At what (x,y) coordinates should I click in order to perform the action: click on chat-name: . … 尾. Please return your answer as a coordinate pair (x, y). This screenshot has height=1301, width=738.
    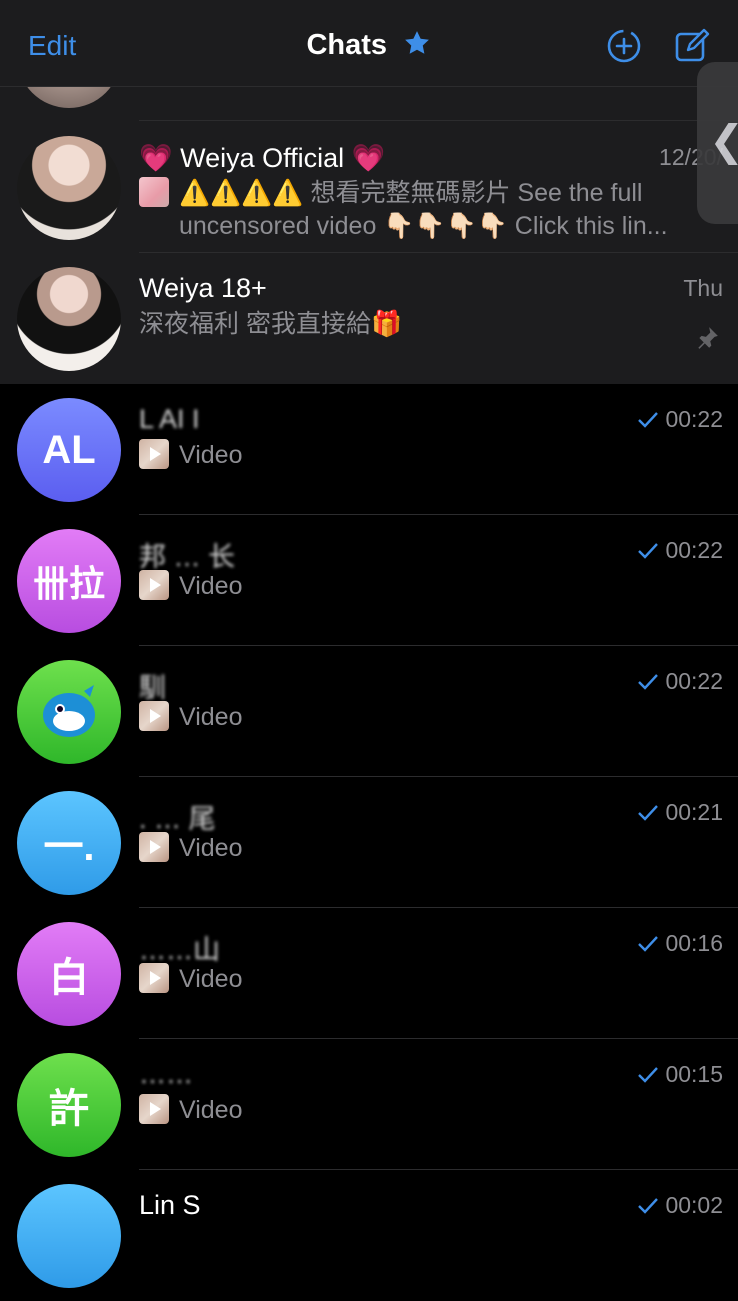
    Looking at the image, I should click on (177, 819).